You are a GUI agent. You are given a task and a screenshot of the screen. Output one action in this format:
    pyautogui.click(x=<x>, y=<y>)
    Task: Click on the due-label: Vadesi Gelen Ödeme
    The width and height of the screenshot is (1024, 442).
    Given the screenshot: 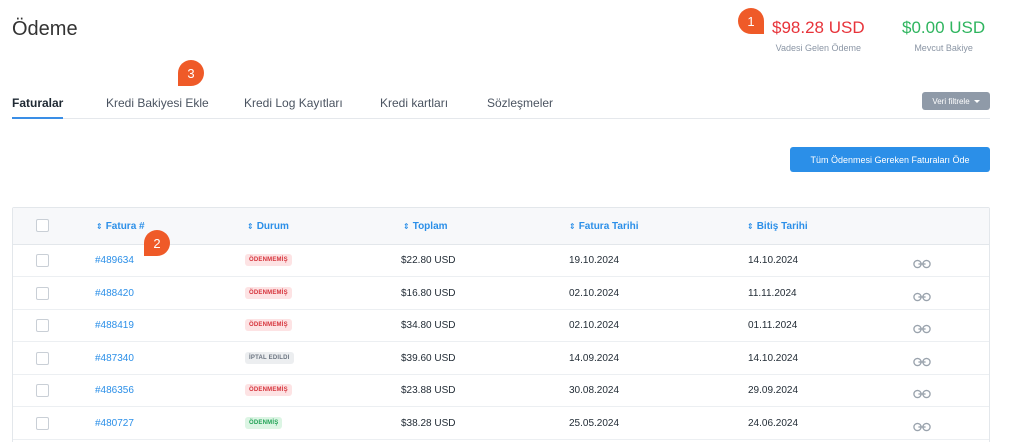 What is the action you would take?
    pyautogui.click(x=818, y=48)
    